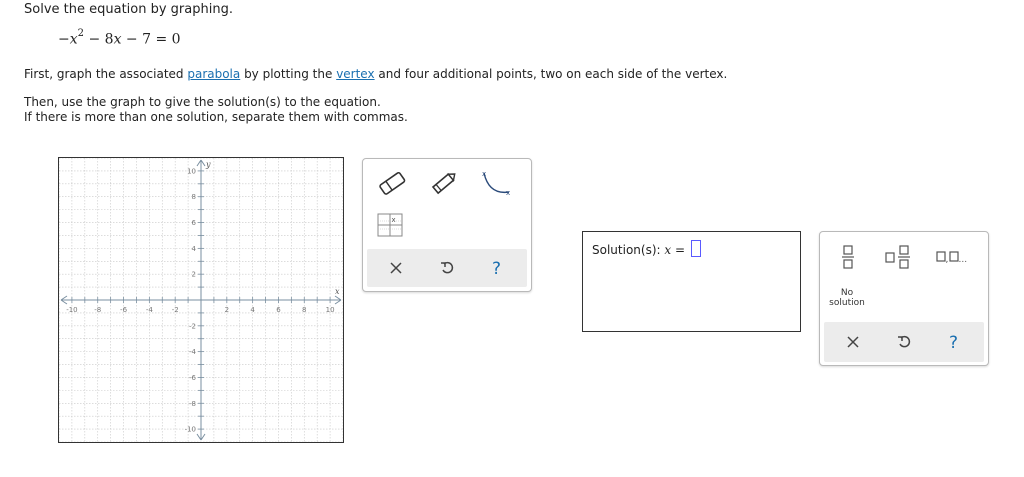 This screenshot has width=1024, height=477. What do you see at coordinates (175, 310) in the screenshot?
I see `x-tick-label: -2` at bounding box center [175, 310].